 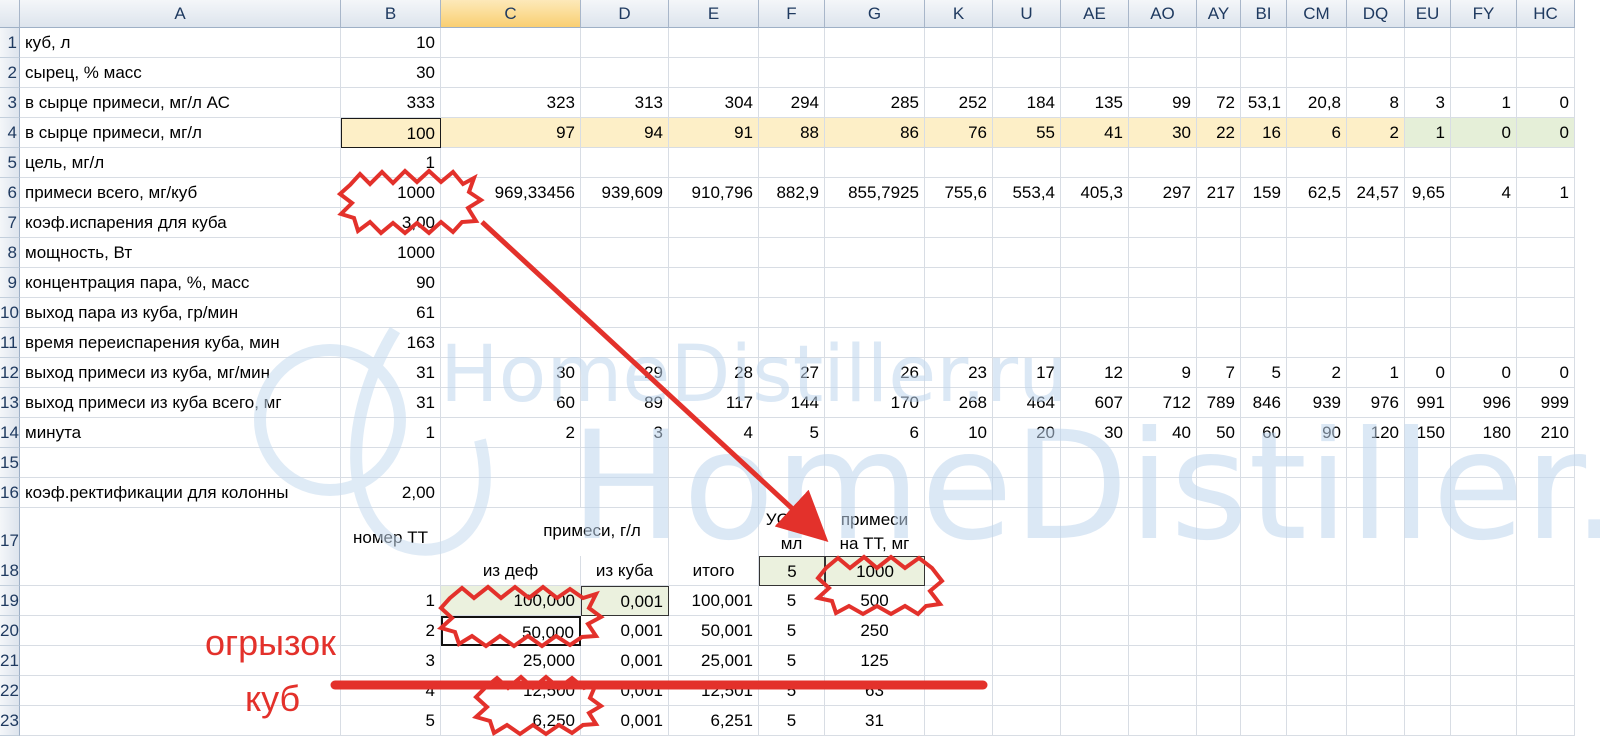 What do you see at coordinates (1428, 343) in the screenshot?
I see `cell-eu11` at bounding box center [1428, 343].